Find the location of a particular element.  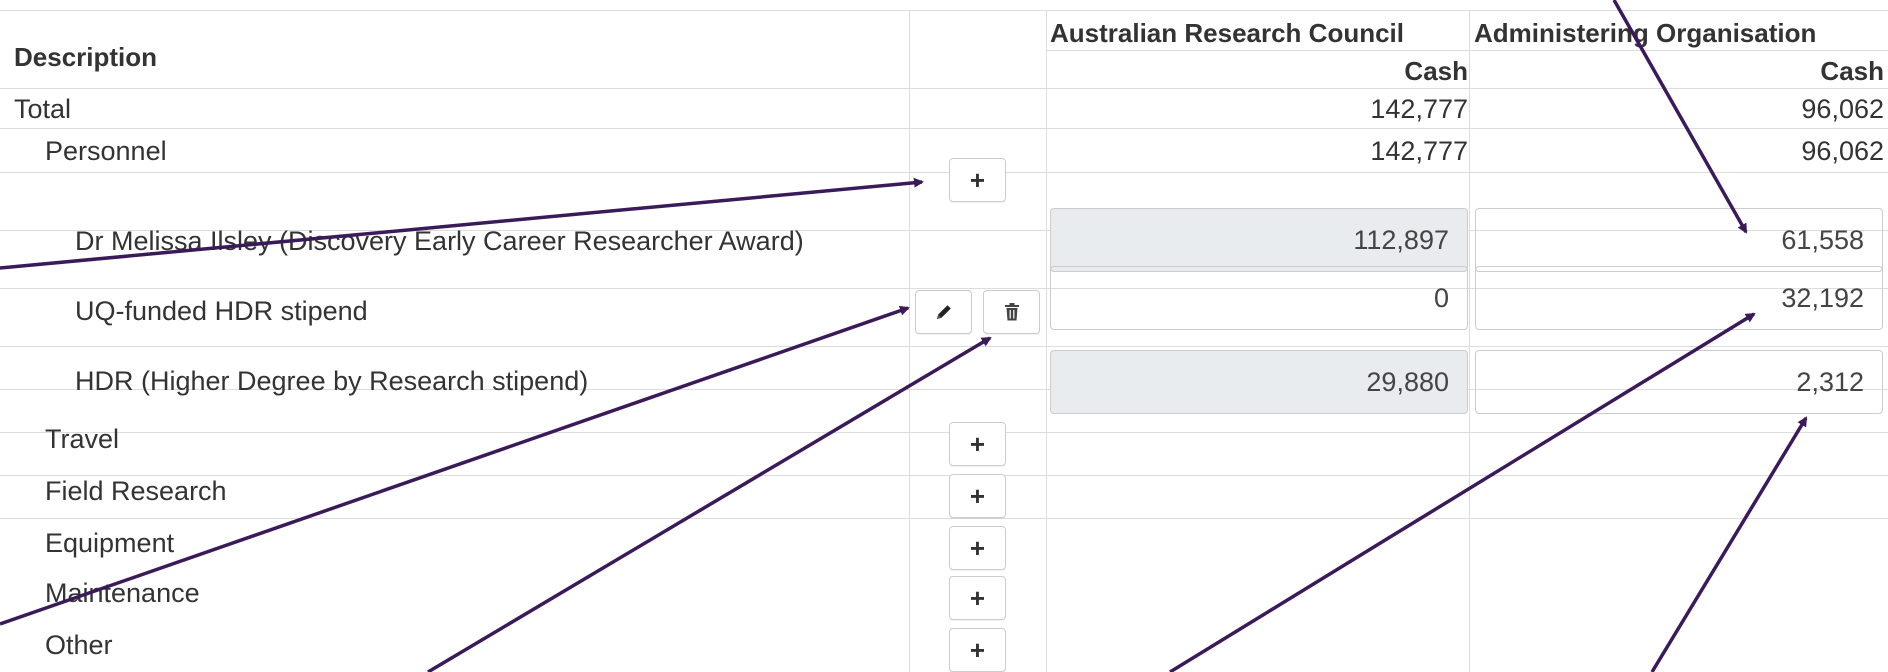

hdr-admin-field: 2,312 is located at coordinates (1679, 382).